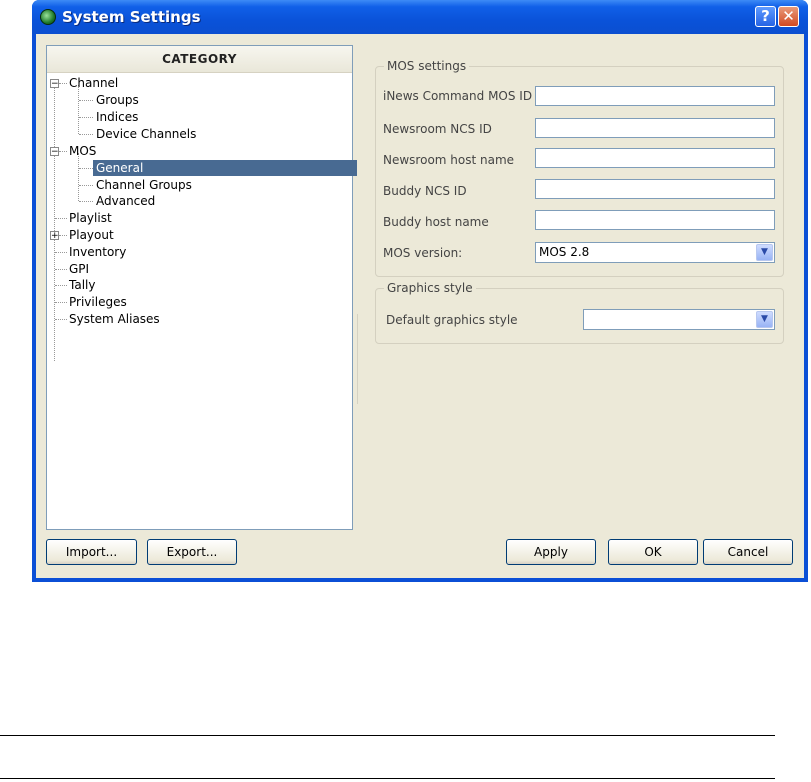  What do you see at coordinates (437, 129) in the screenshot?
I see `newsroom-ncs-id-label: Newsroom NCS ID` at bounding box center [437, 129].